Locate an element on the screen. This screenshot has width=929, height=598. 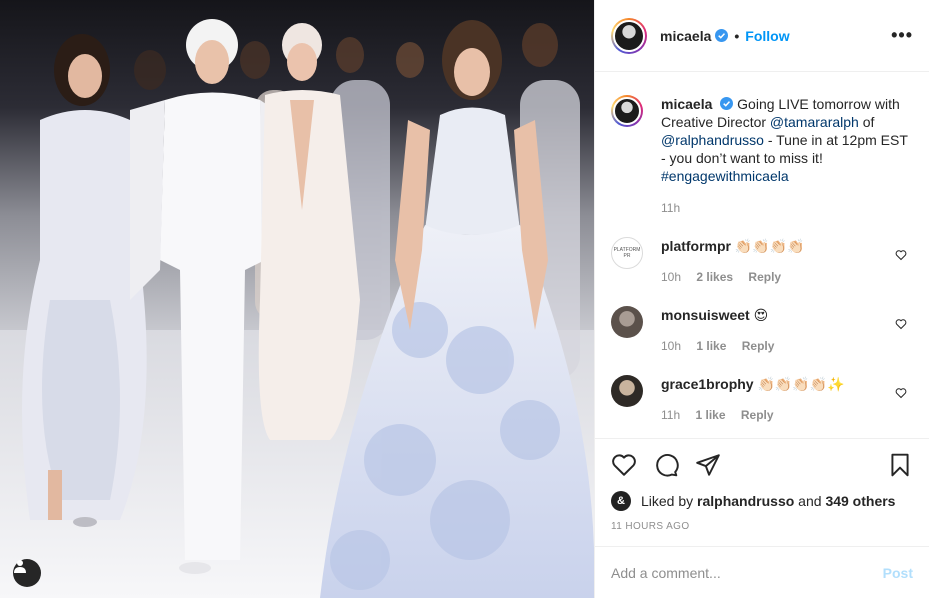
caption-time: 11h is located at coordinates (670, 208).